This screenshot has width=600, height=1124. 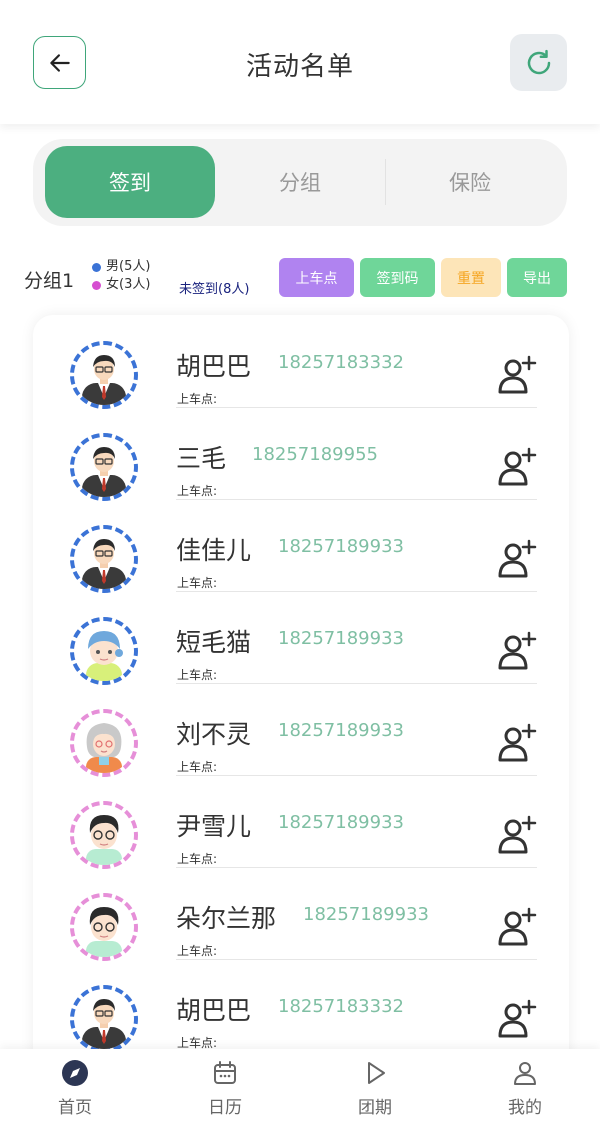 I want to click on member-name: 佳佳儿, so click(x=214, y=550).